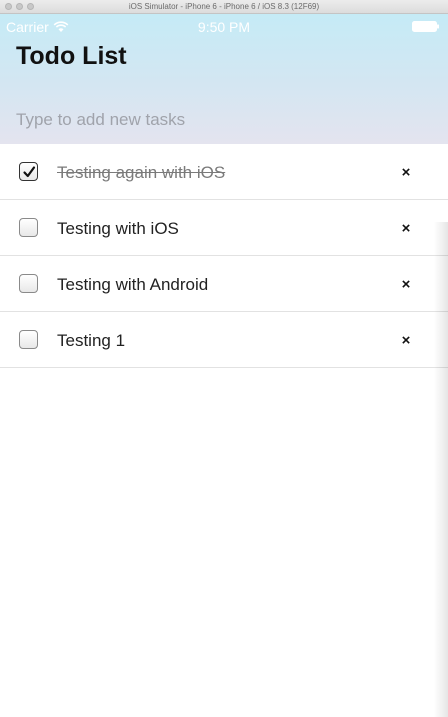  I want to click on simulator-edge-shadow, so click(441, 469).